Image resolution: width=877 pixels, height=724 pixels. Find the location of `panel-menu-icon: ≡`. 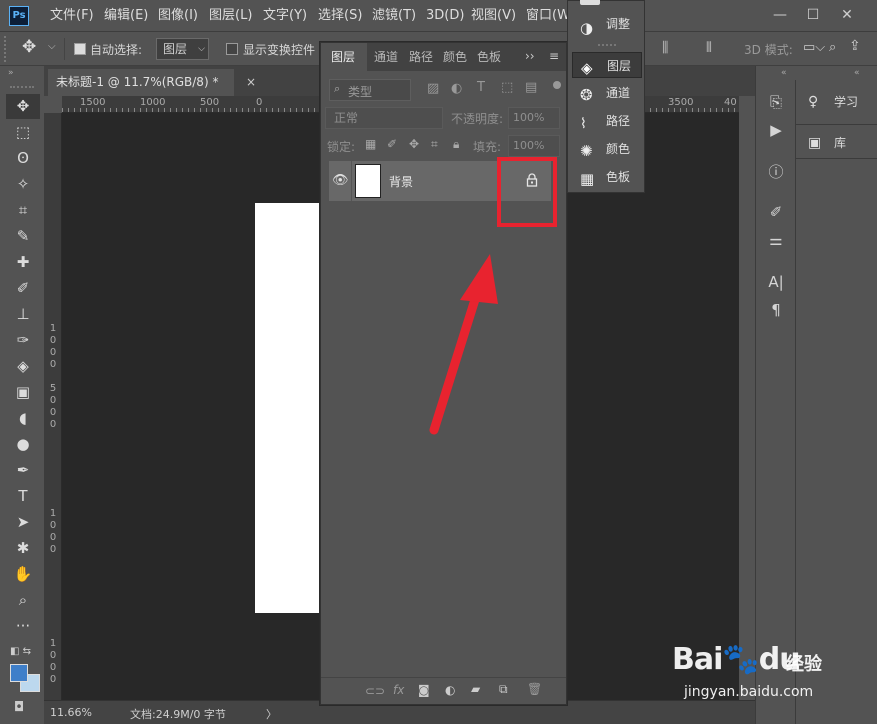

panel-menu-icon: ≡ is located at coordinates (554, 56).